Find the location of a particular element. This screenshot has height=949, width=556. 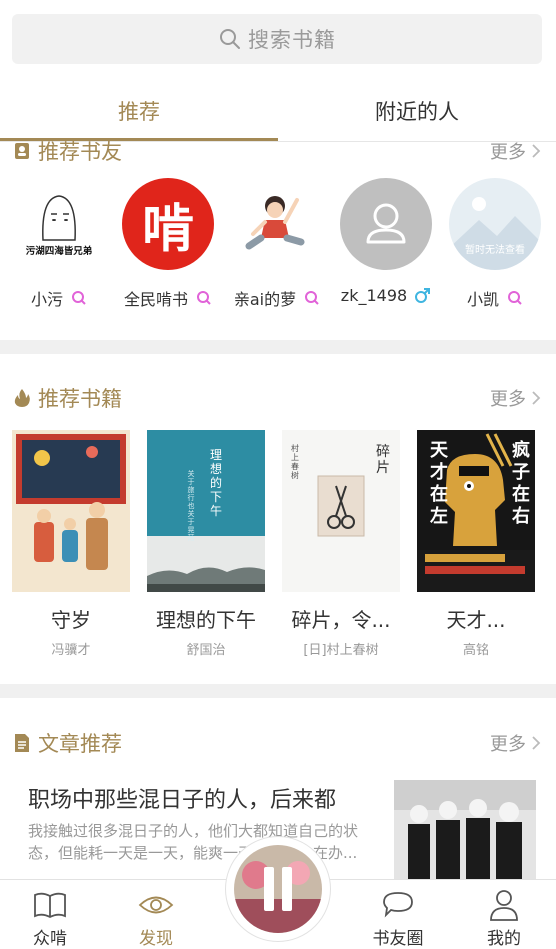

nav-circle: 书友圈 is located at coordinates (398, 918).